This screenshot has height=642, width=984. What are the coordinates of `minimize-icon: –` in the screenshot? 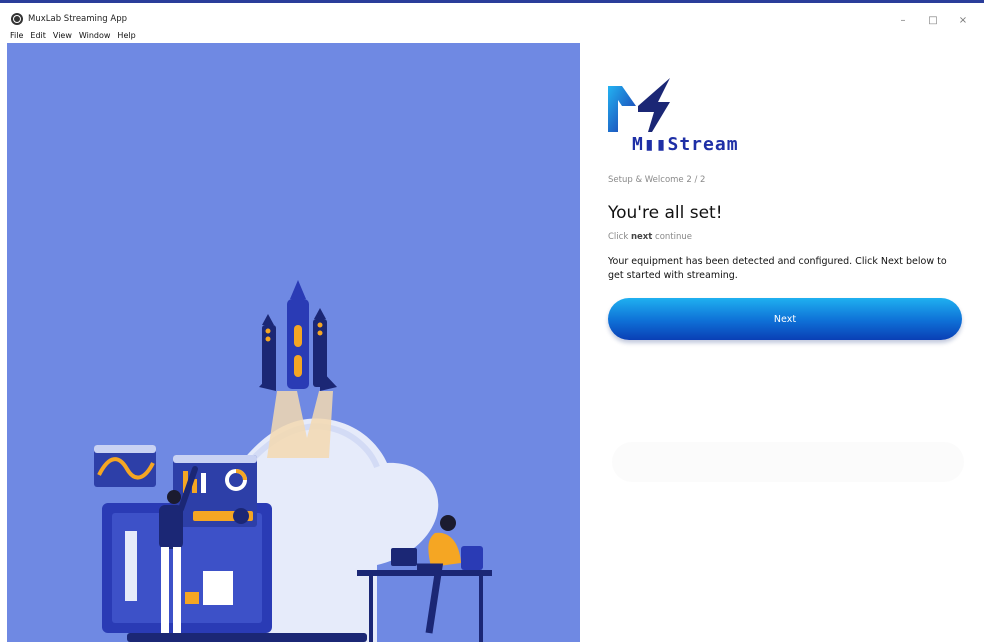 It's located at (903, 20).